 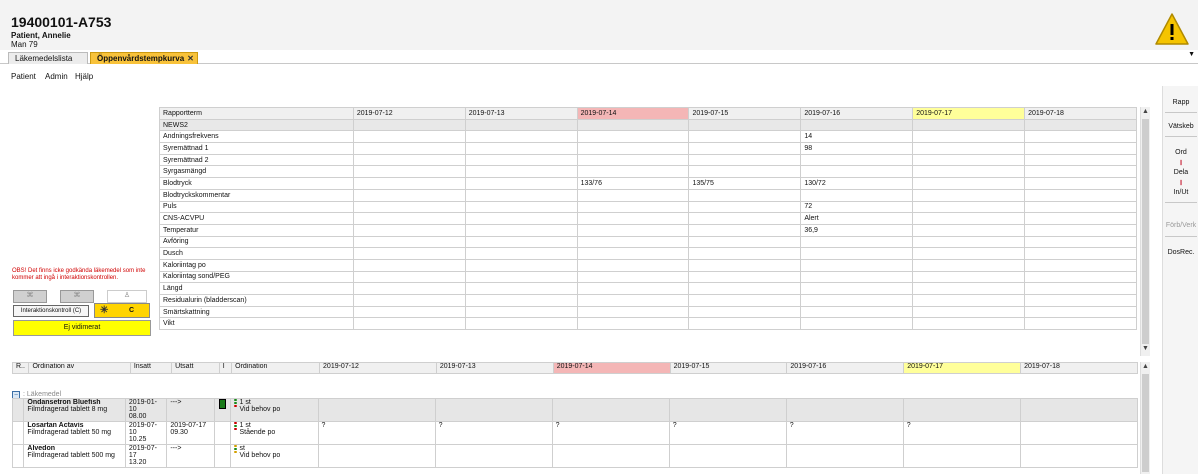 I want to click on value-cell: 130/72, so click(x=857, y=183).